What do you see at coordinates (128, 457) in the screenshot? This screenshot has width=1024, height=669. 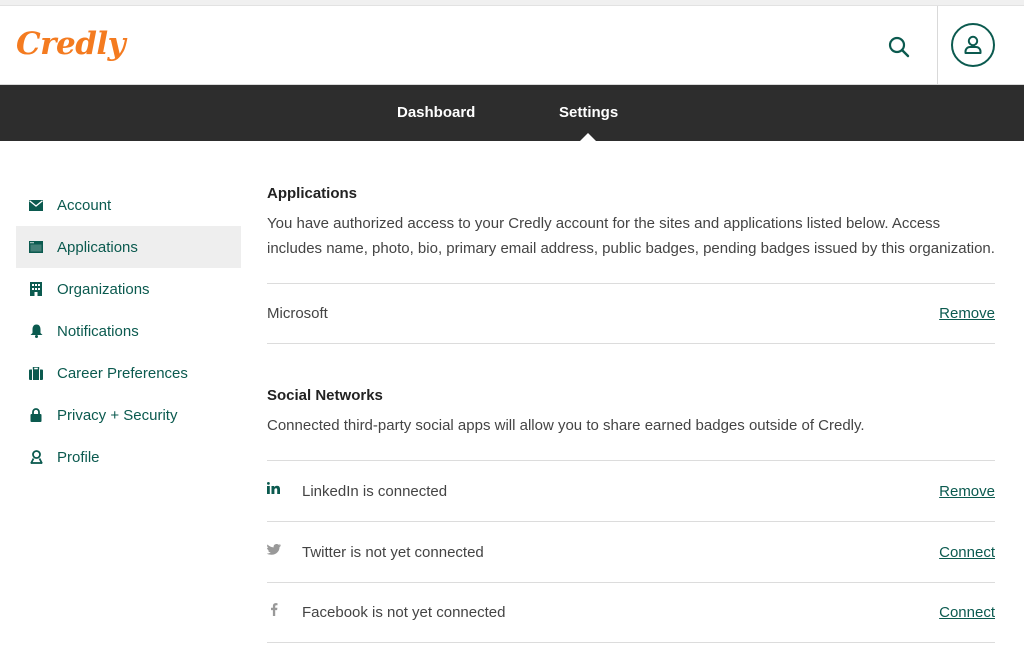 I see `sidebar-item-profile: Profile` at bounding box center [128, 457].